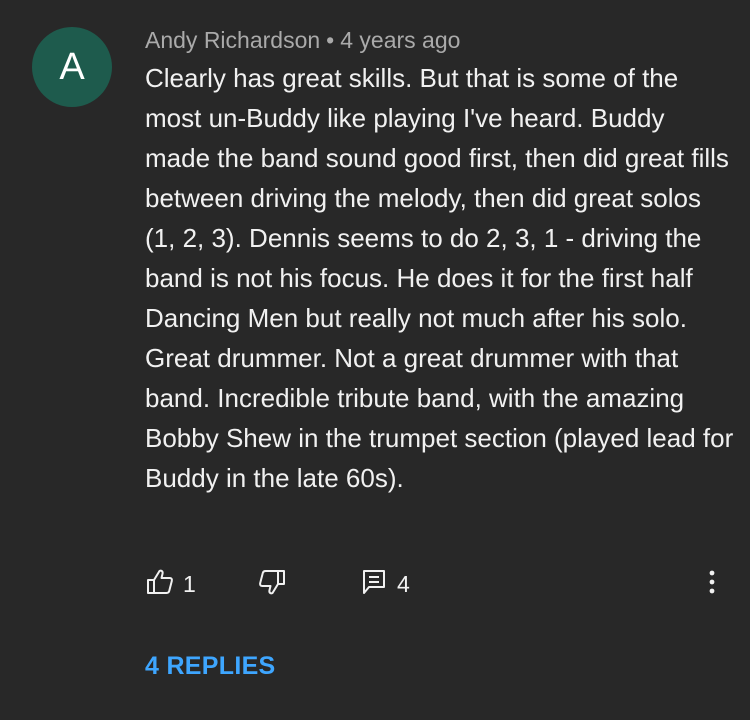 The image size is (750, 720). I want to click on author-name: Andy Richardson, so click(232, 40).